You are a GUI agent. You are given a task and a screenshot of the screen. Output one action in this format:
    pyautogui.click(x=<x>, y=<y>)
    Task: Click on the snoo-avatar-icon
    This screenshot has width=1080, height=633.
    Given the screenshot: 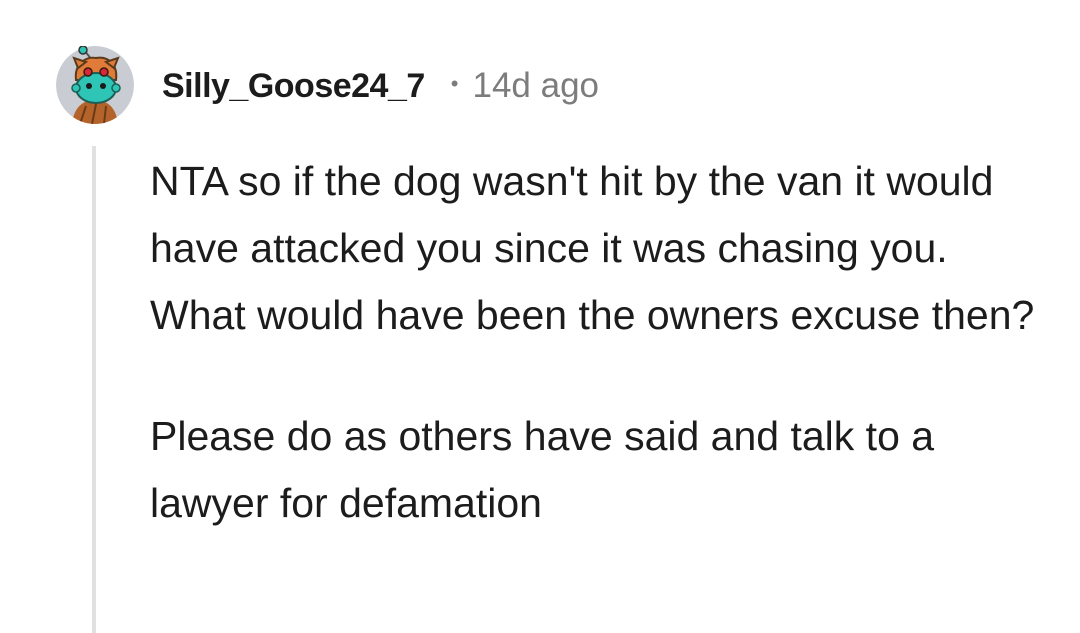 What is the action you would take?
    pyautogui.click(x=95, y=84)
    